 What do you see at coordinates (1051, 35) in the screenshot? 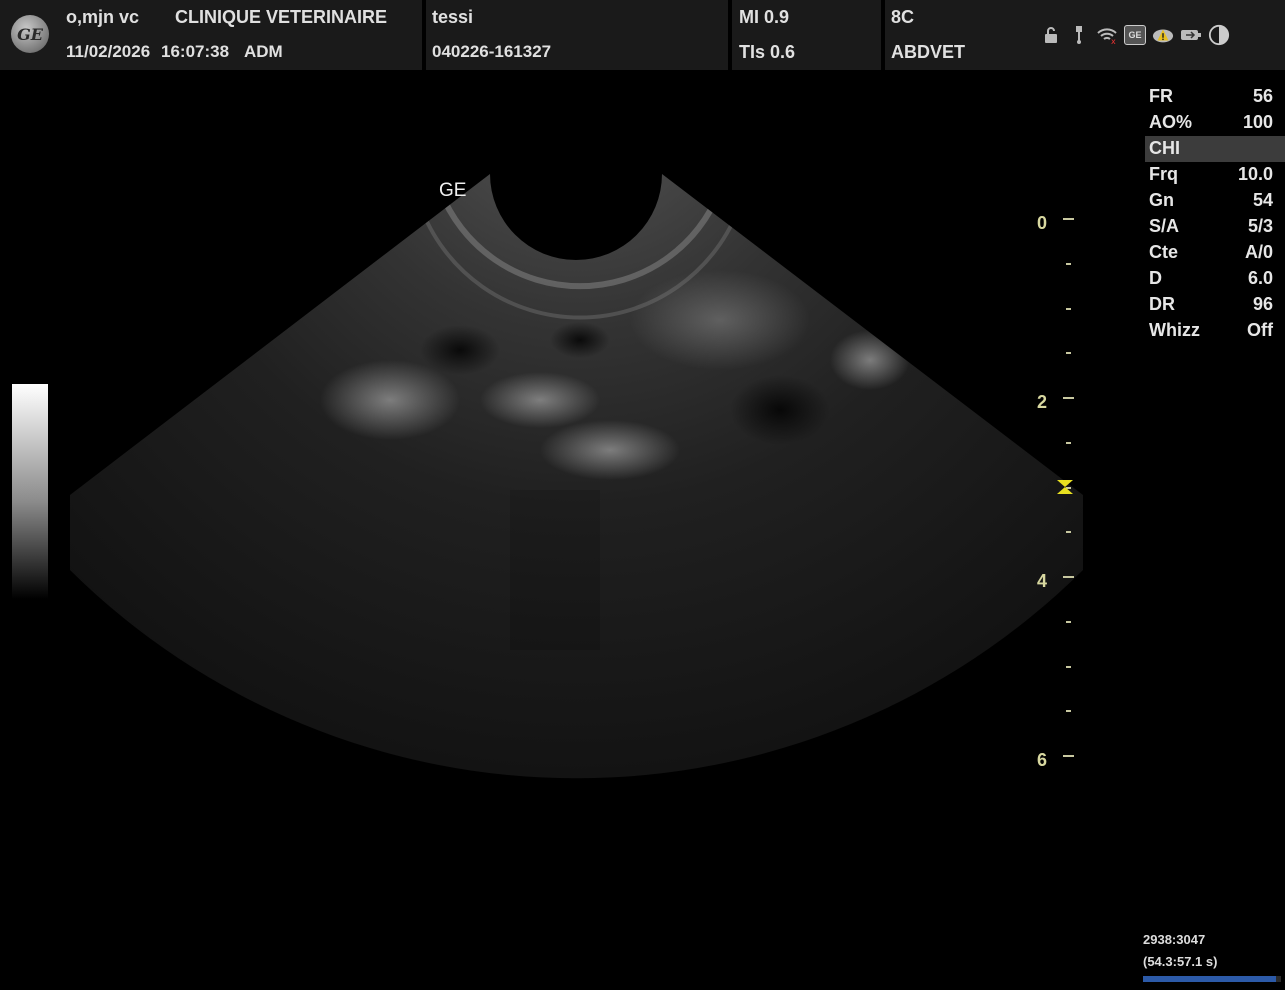
I see `lock-icon` at bounding box center [1051, 35].